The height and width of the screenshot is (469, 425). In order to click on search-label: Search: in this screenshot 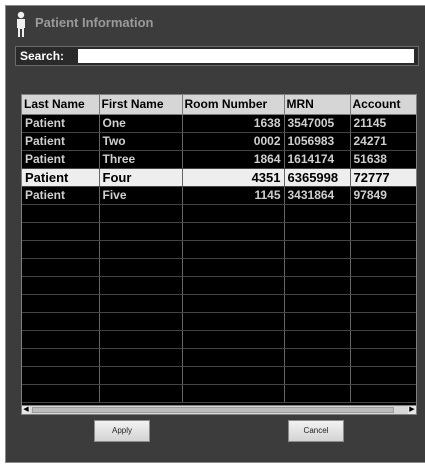, I will do `click(42, 56)`.